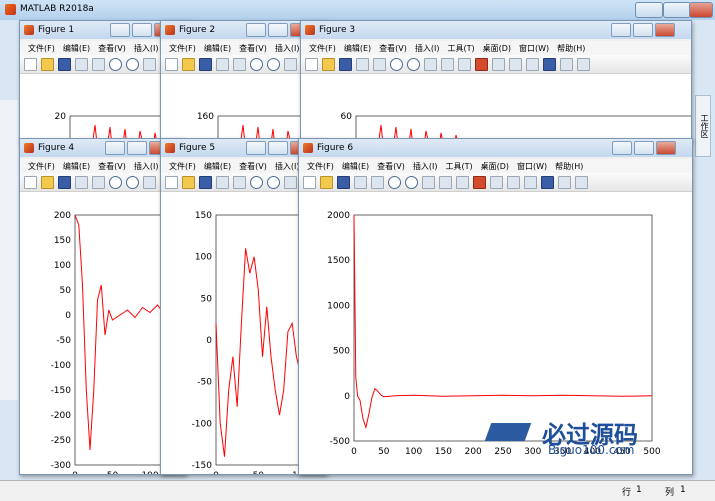 This screenshot has width=715, height=501. I want to click on workspace-side-tab: 工作区, so click(703, 126).